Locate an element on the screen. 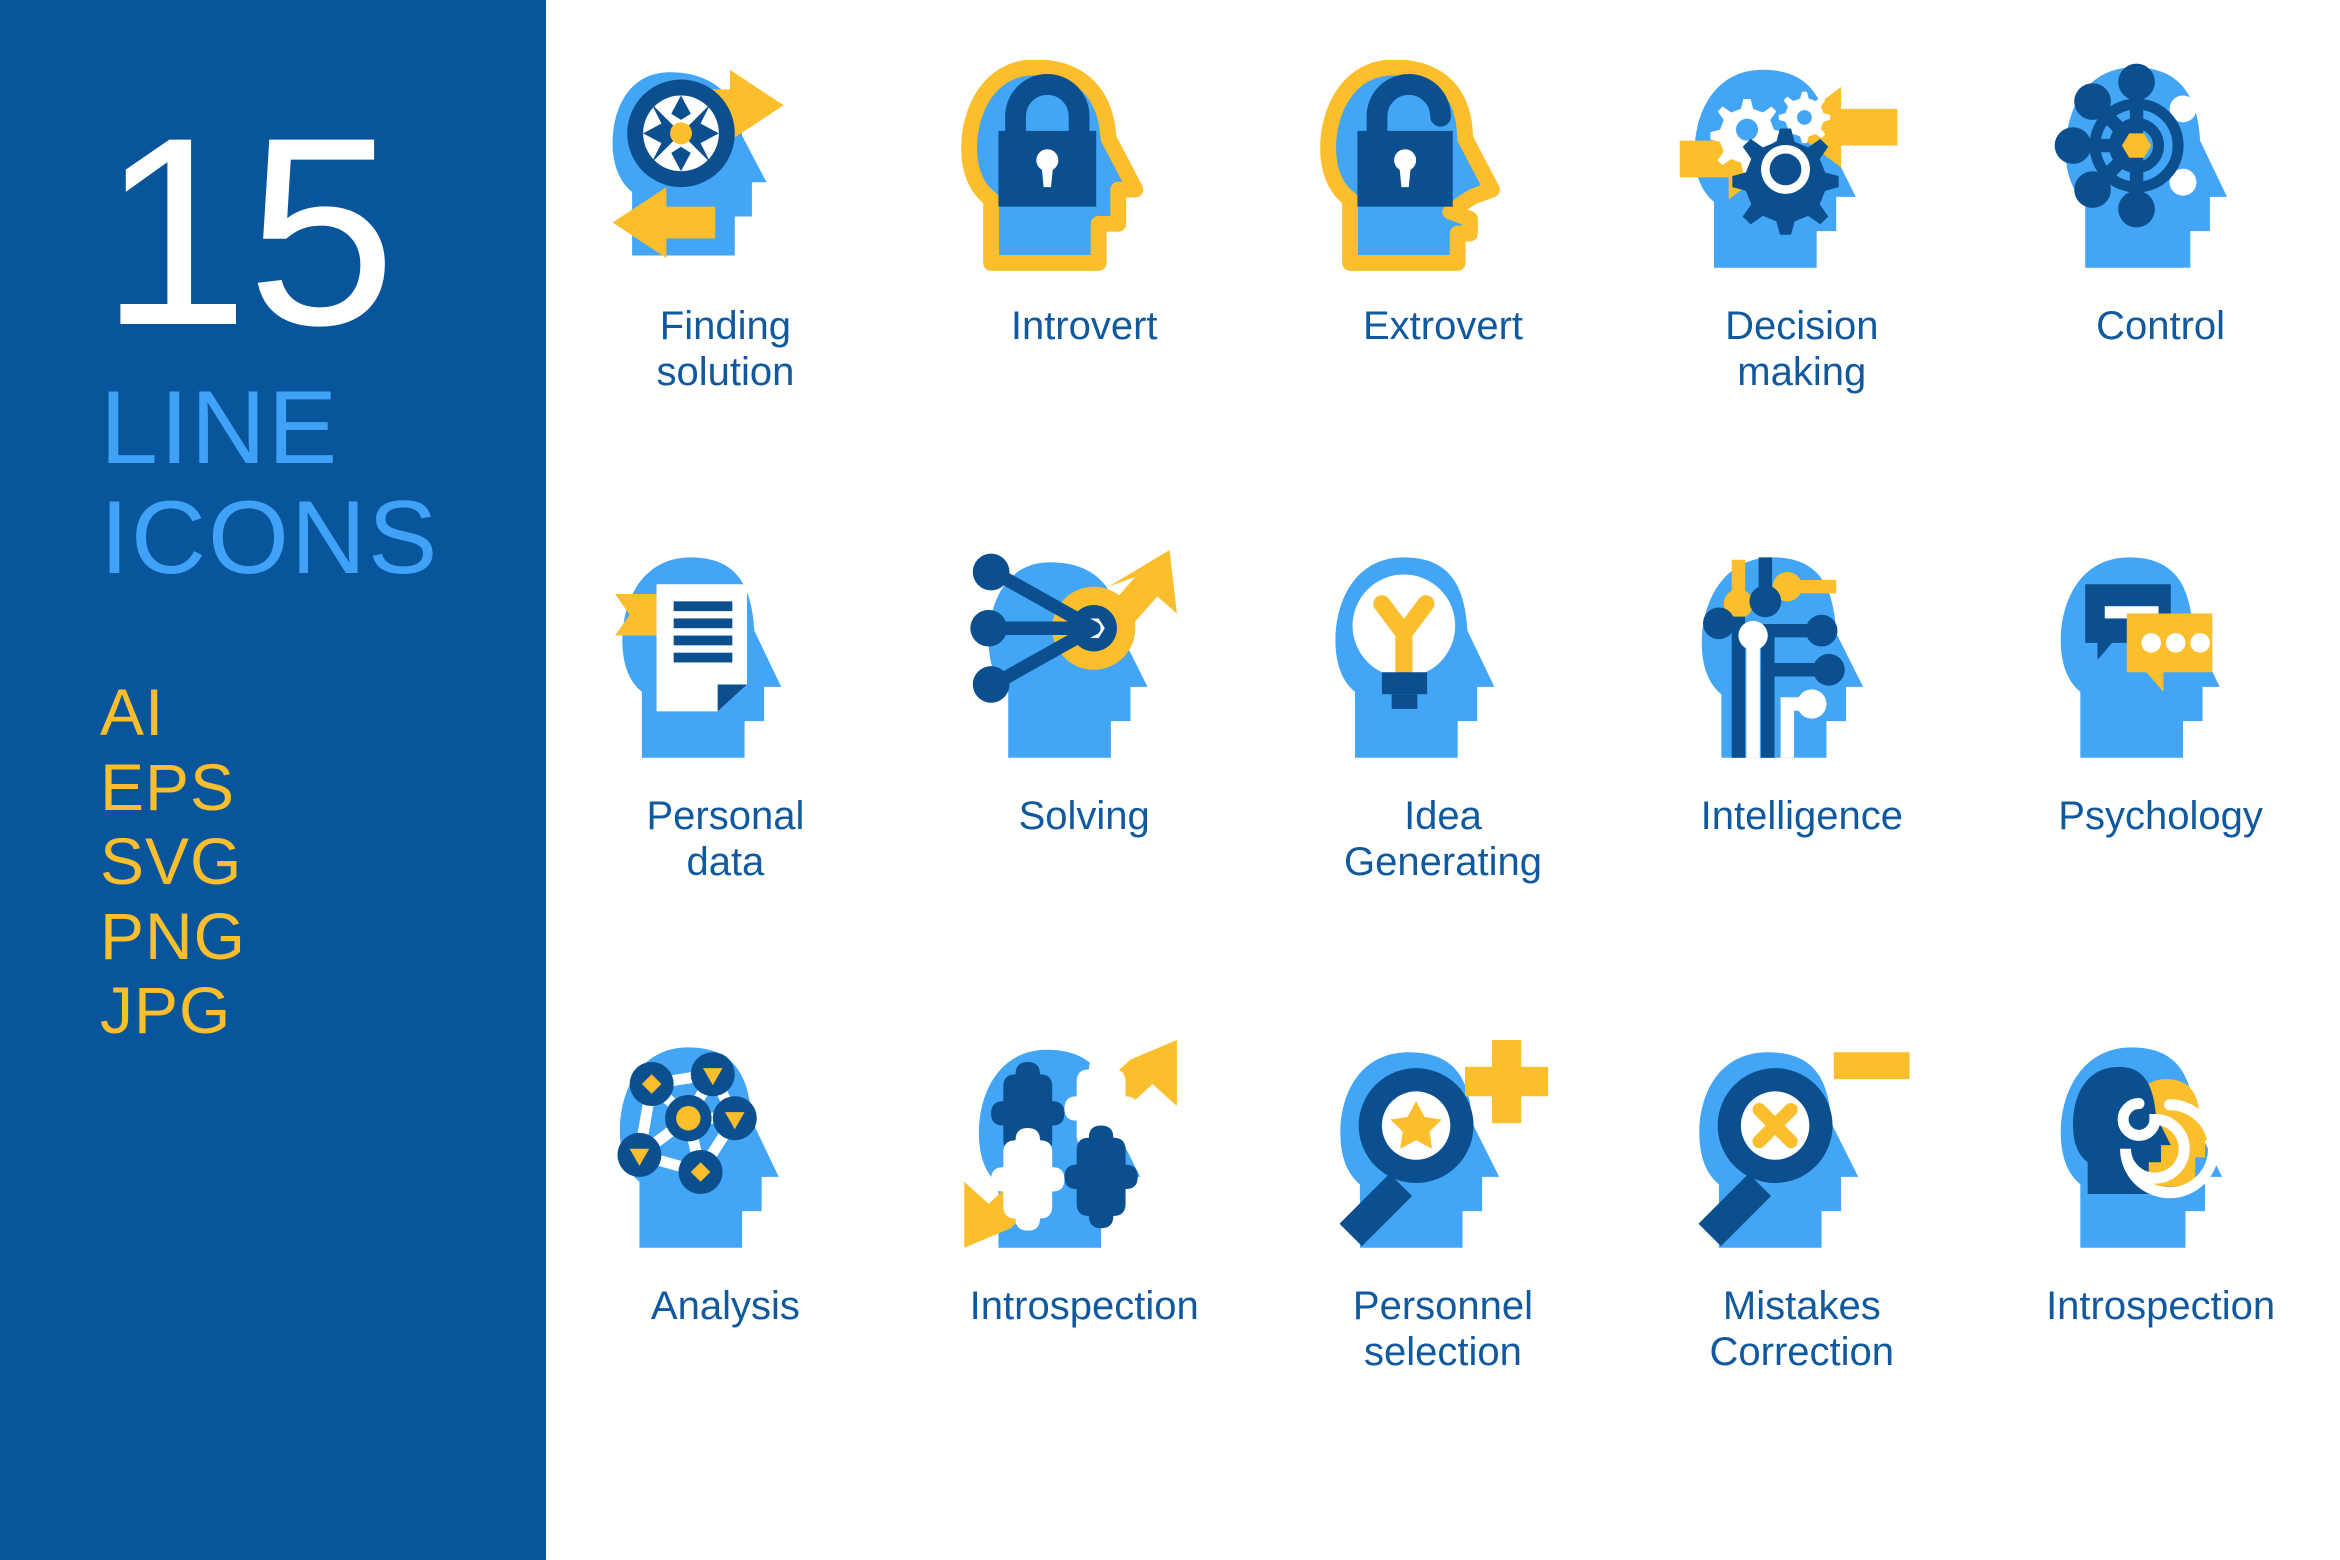  caption-line-2: solution is located at coordinates (725, 371).